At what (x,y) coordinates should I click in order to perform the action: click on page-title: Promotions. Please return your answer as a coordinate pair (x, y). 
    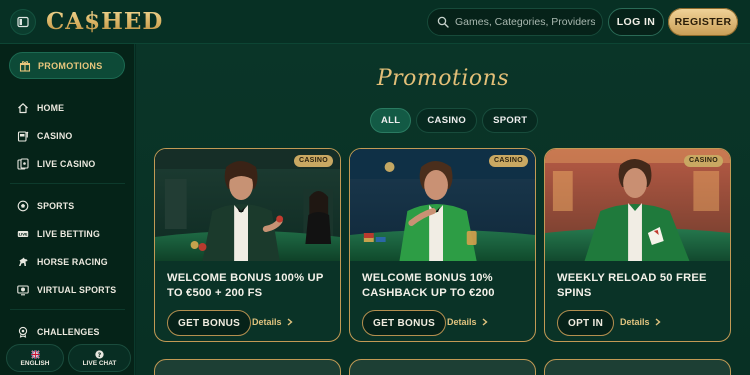
    Looking at the image, I should click on (443, 78).